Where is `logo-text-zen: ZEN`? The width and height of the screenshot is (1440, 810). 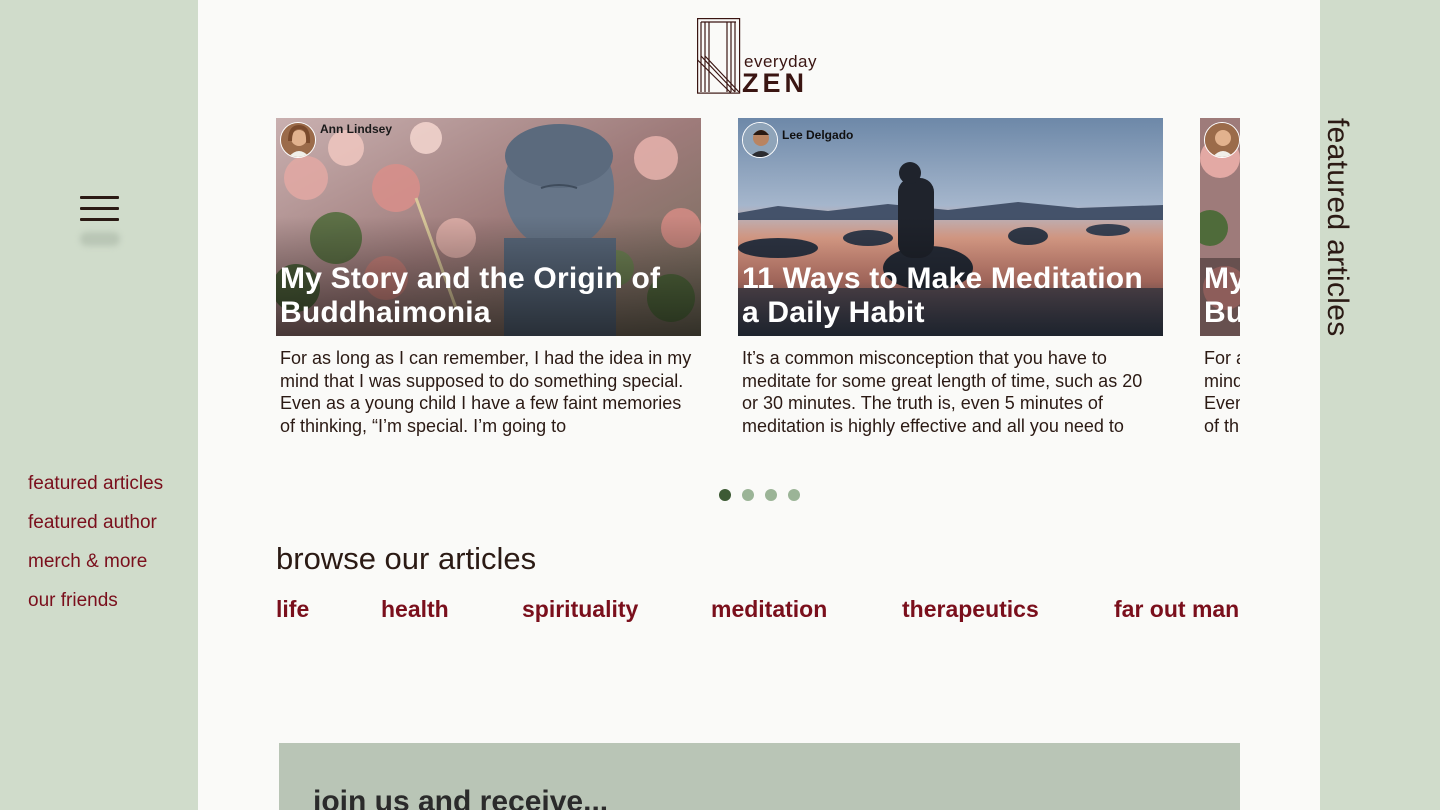 logo-text-zen: ZEN is located at coordinates (775, 83).